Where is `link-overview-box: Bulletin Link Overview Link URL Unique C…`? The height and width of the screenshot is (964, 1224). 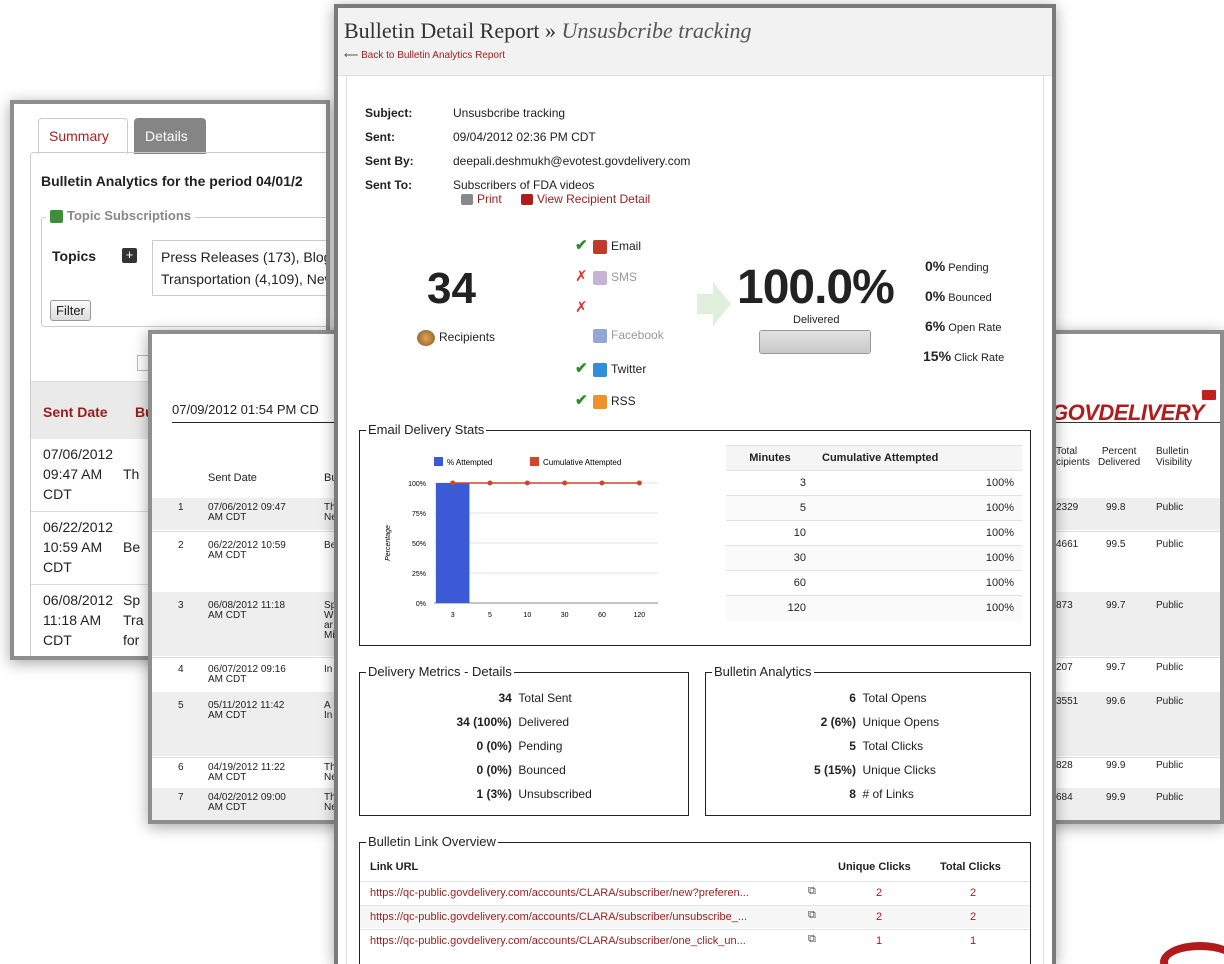
link-overview-box: Bulletin Link Overview Link URL Unique C… is located at coordinates (695, 899).